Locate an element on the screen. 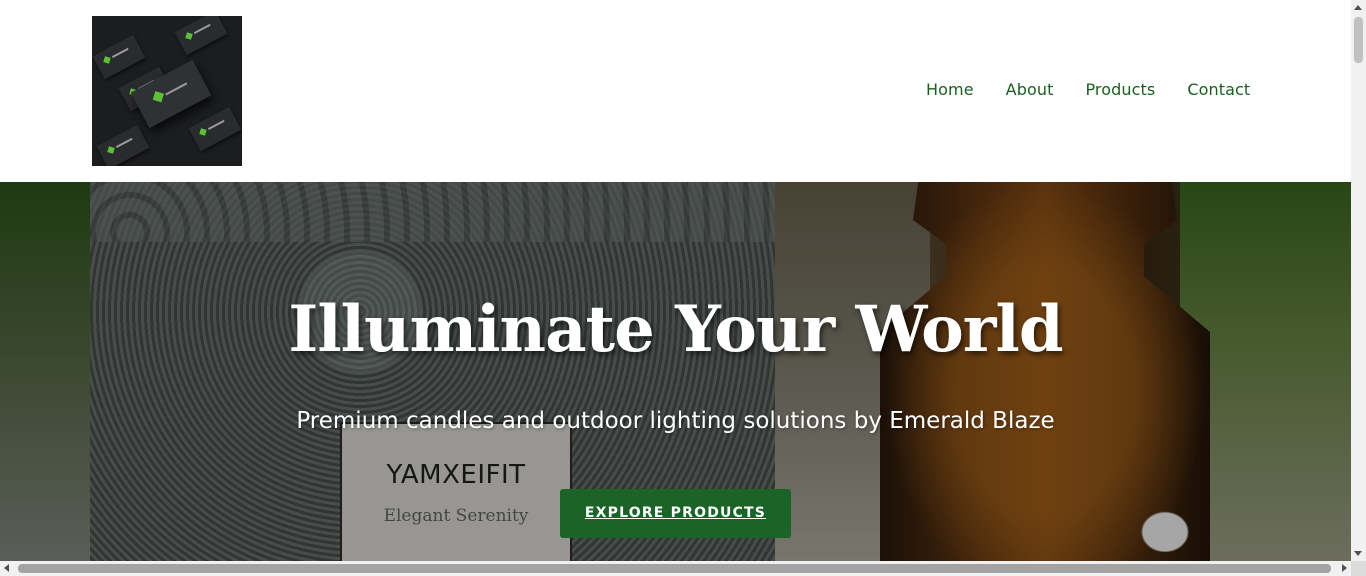 The image size is (1366, 576). nav-link-about: About is located at coordinates (1030, 90).